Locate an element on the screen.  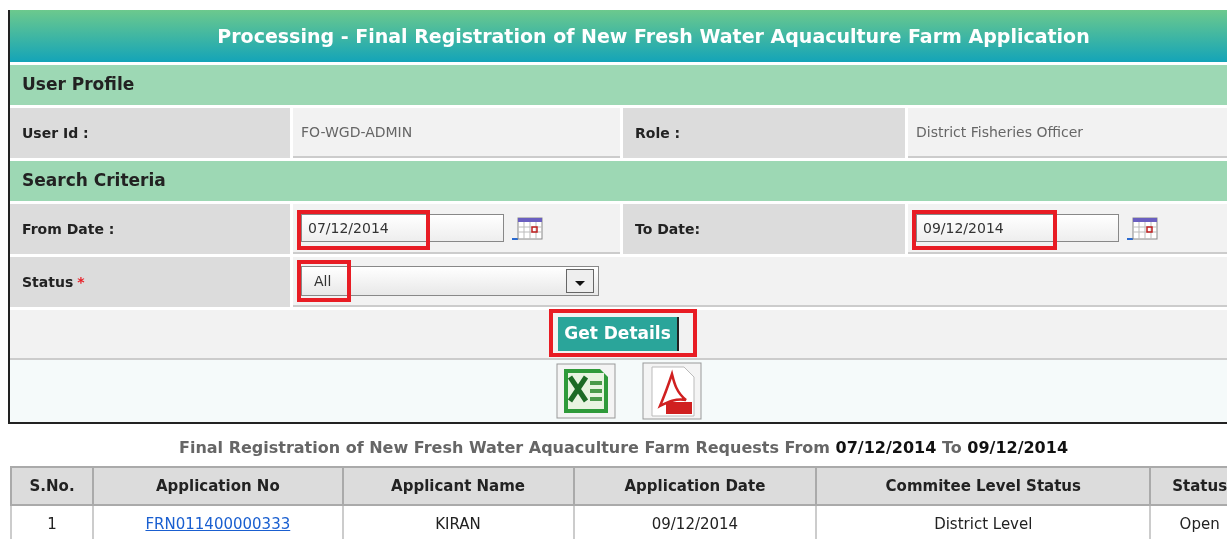
column-header: Status is located at coordinates (1188, 486).